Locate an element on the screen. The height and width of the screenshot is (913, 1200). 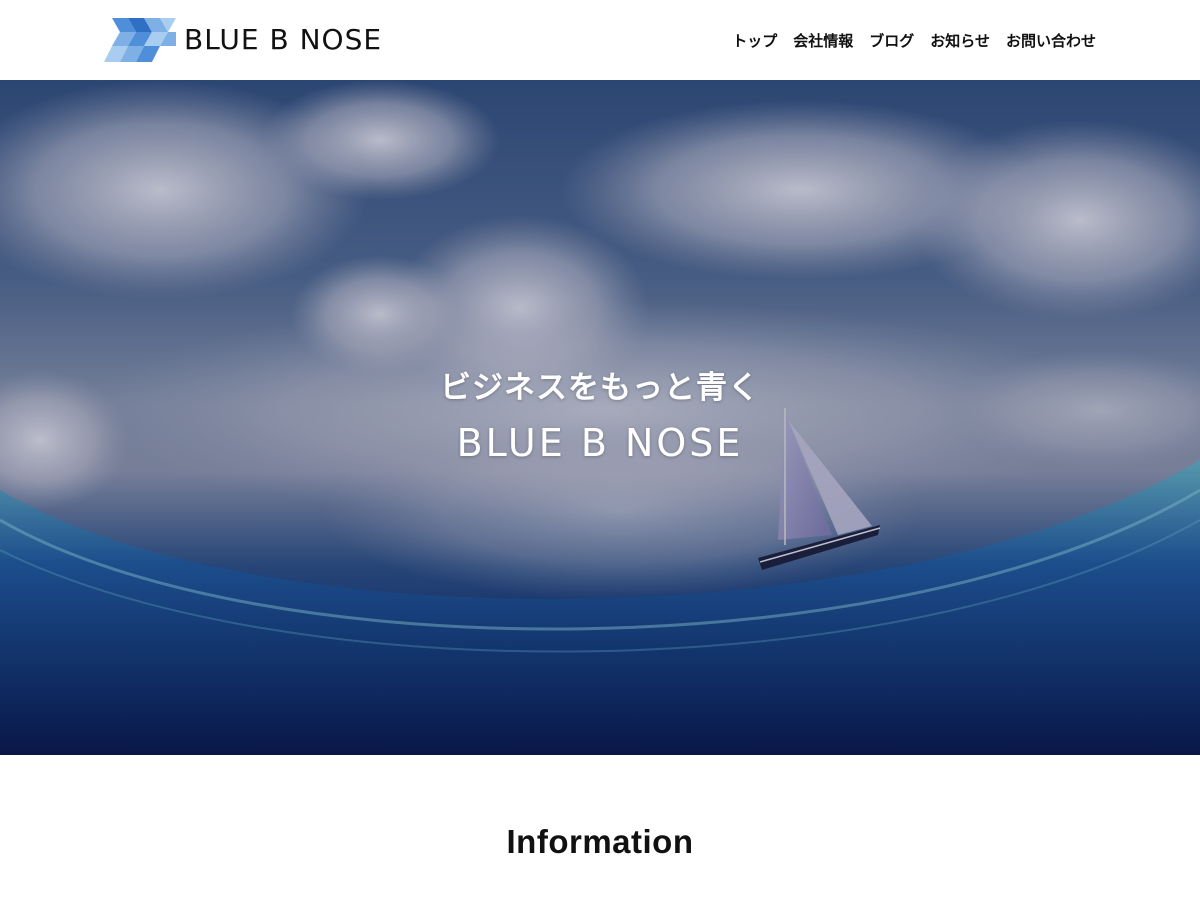
global-nav: トップ 会社情報 ブログ お知らせ お問い合わせ is located at coordinates (906, 40).